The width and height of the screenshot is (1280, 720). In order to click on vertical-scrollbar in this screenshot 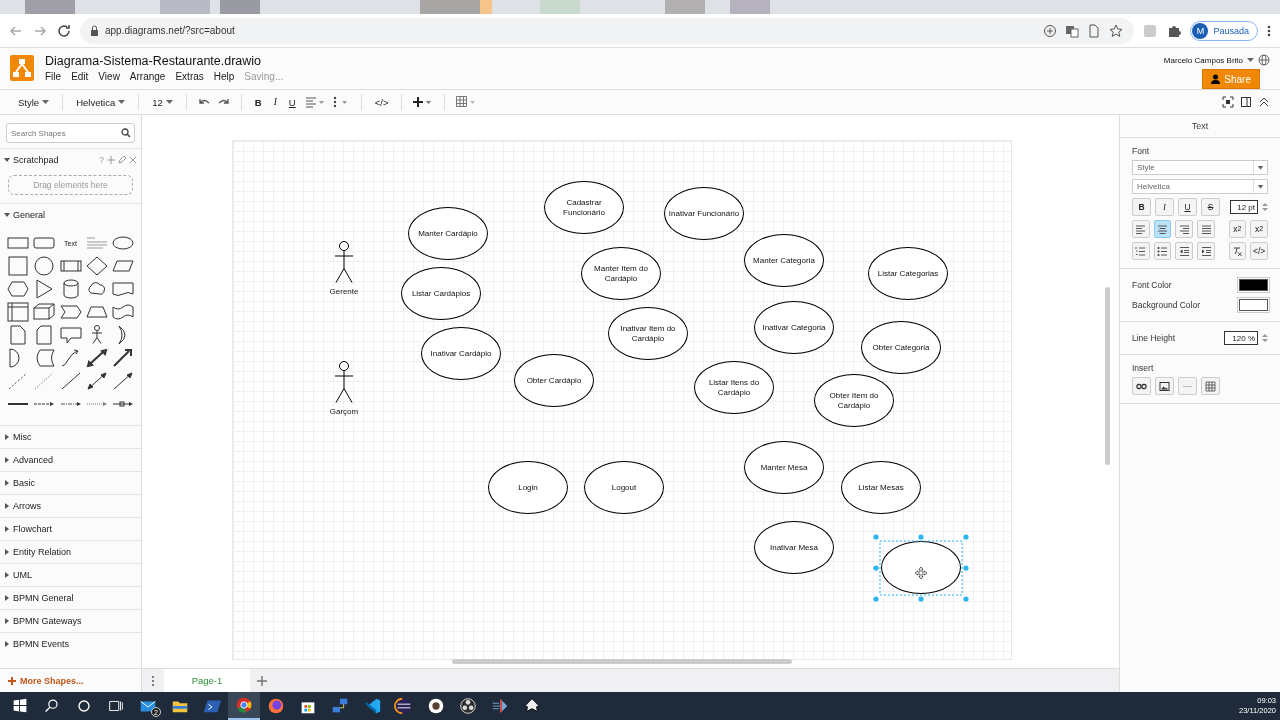, I will do `click(1107, 376)`.